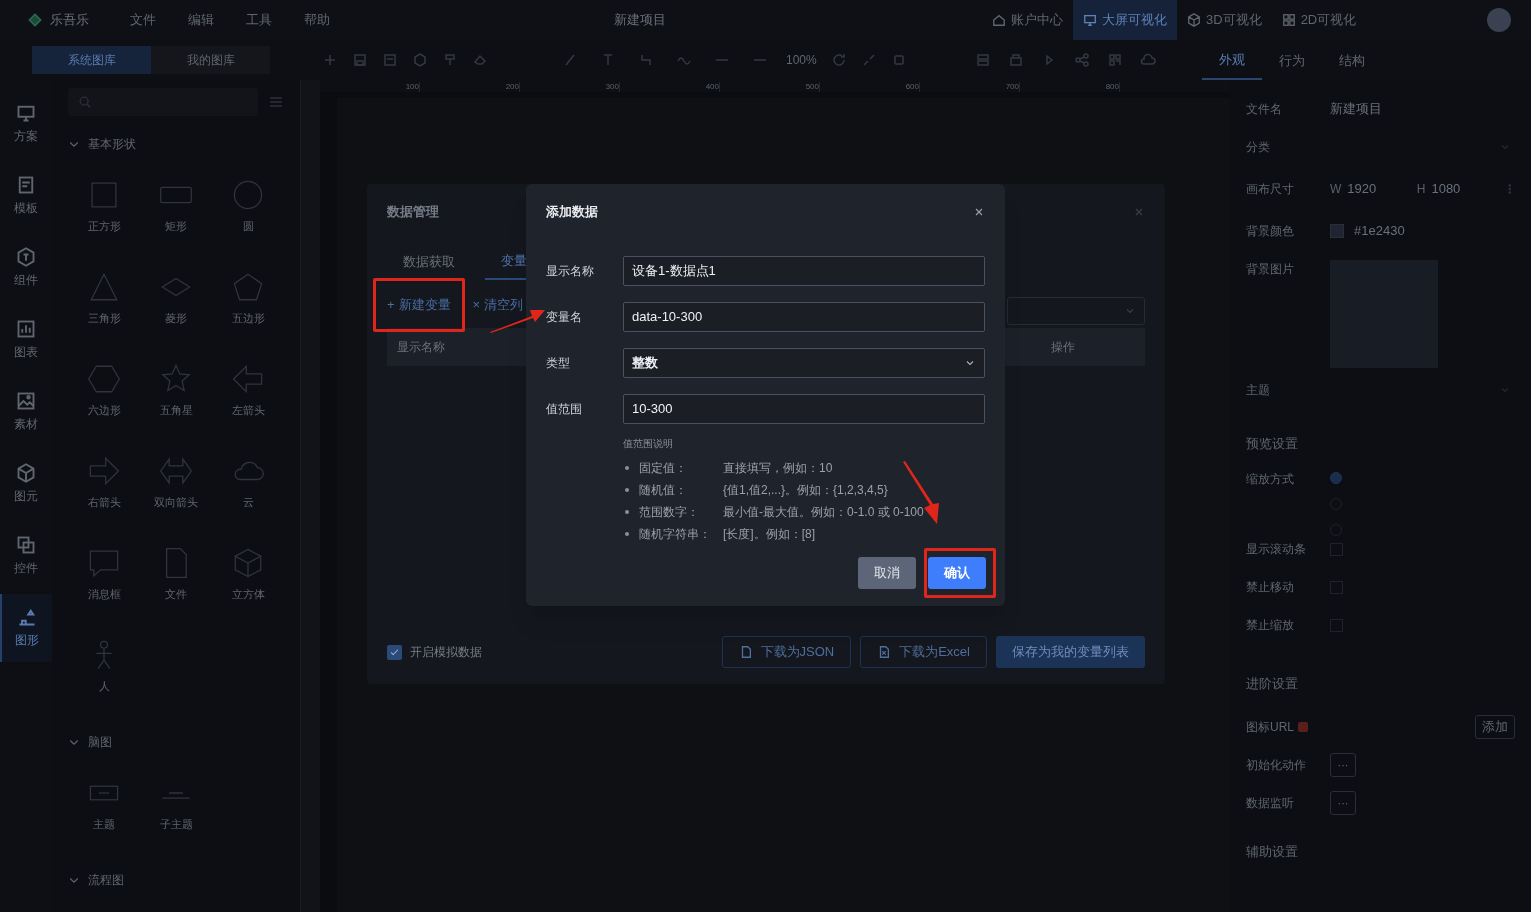 This screenshot has height=912, width=1531. I want to click on add-button: 添加, so click(1495, 727).